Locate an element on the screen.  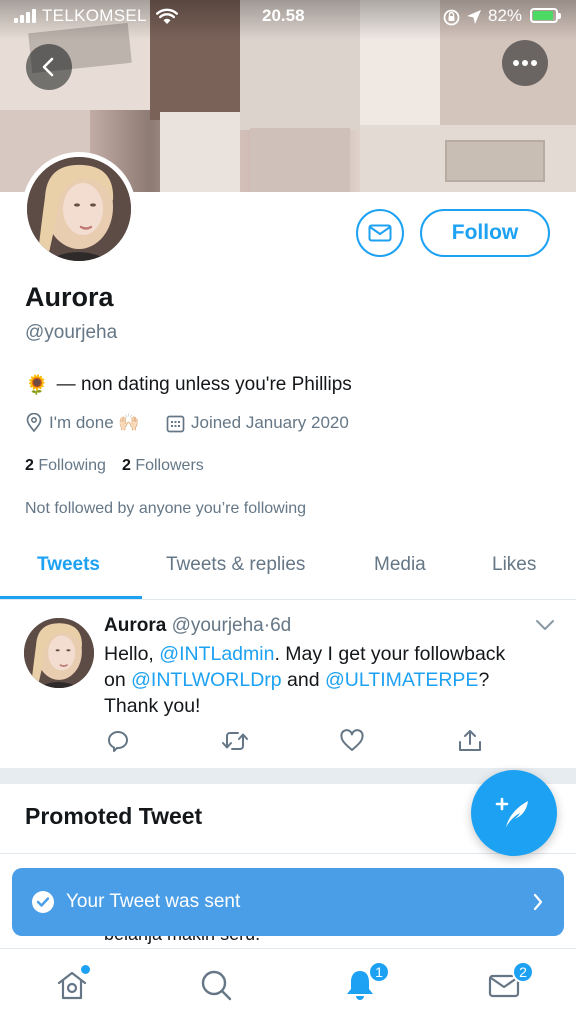
chevron-left-icon is located at coordinates (48, 67).